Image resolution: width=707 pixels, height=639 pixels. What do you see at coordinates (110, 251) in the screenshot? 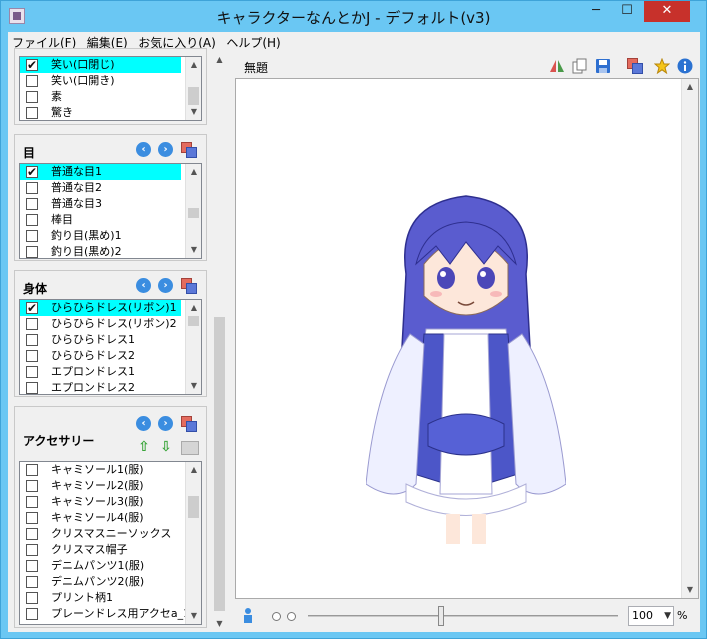
I see `list-item: 釣り目(黒め)2` at bounding box center [110, 251].